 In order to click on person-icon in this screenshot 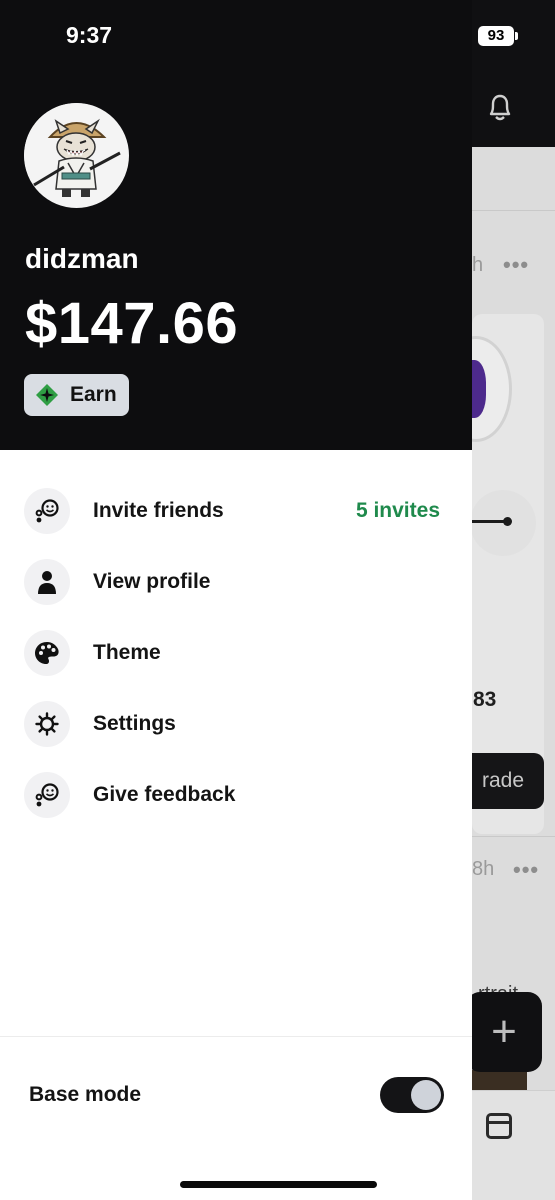, I will do `click(47, 582)`.